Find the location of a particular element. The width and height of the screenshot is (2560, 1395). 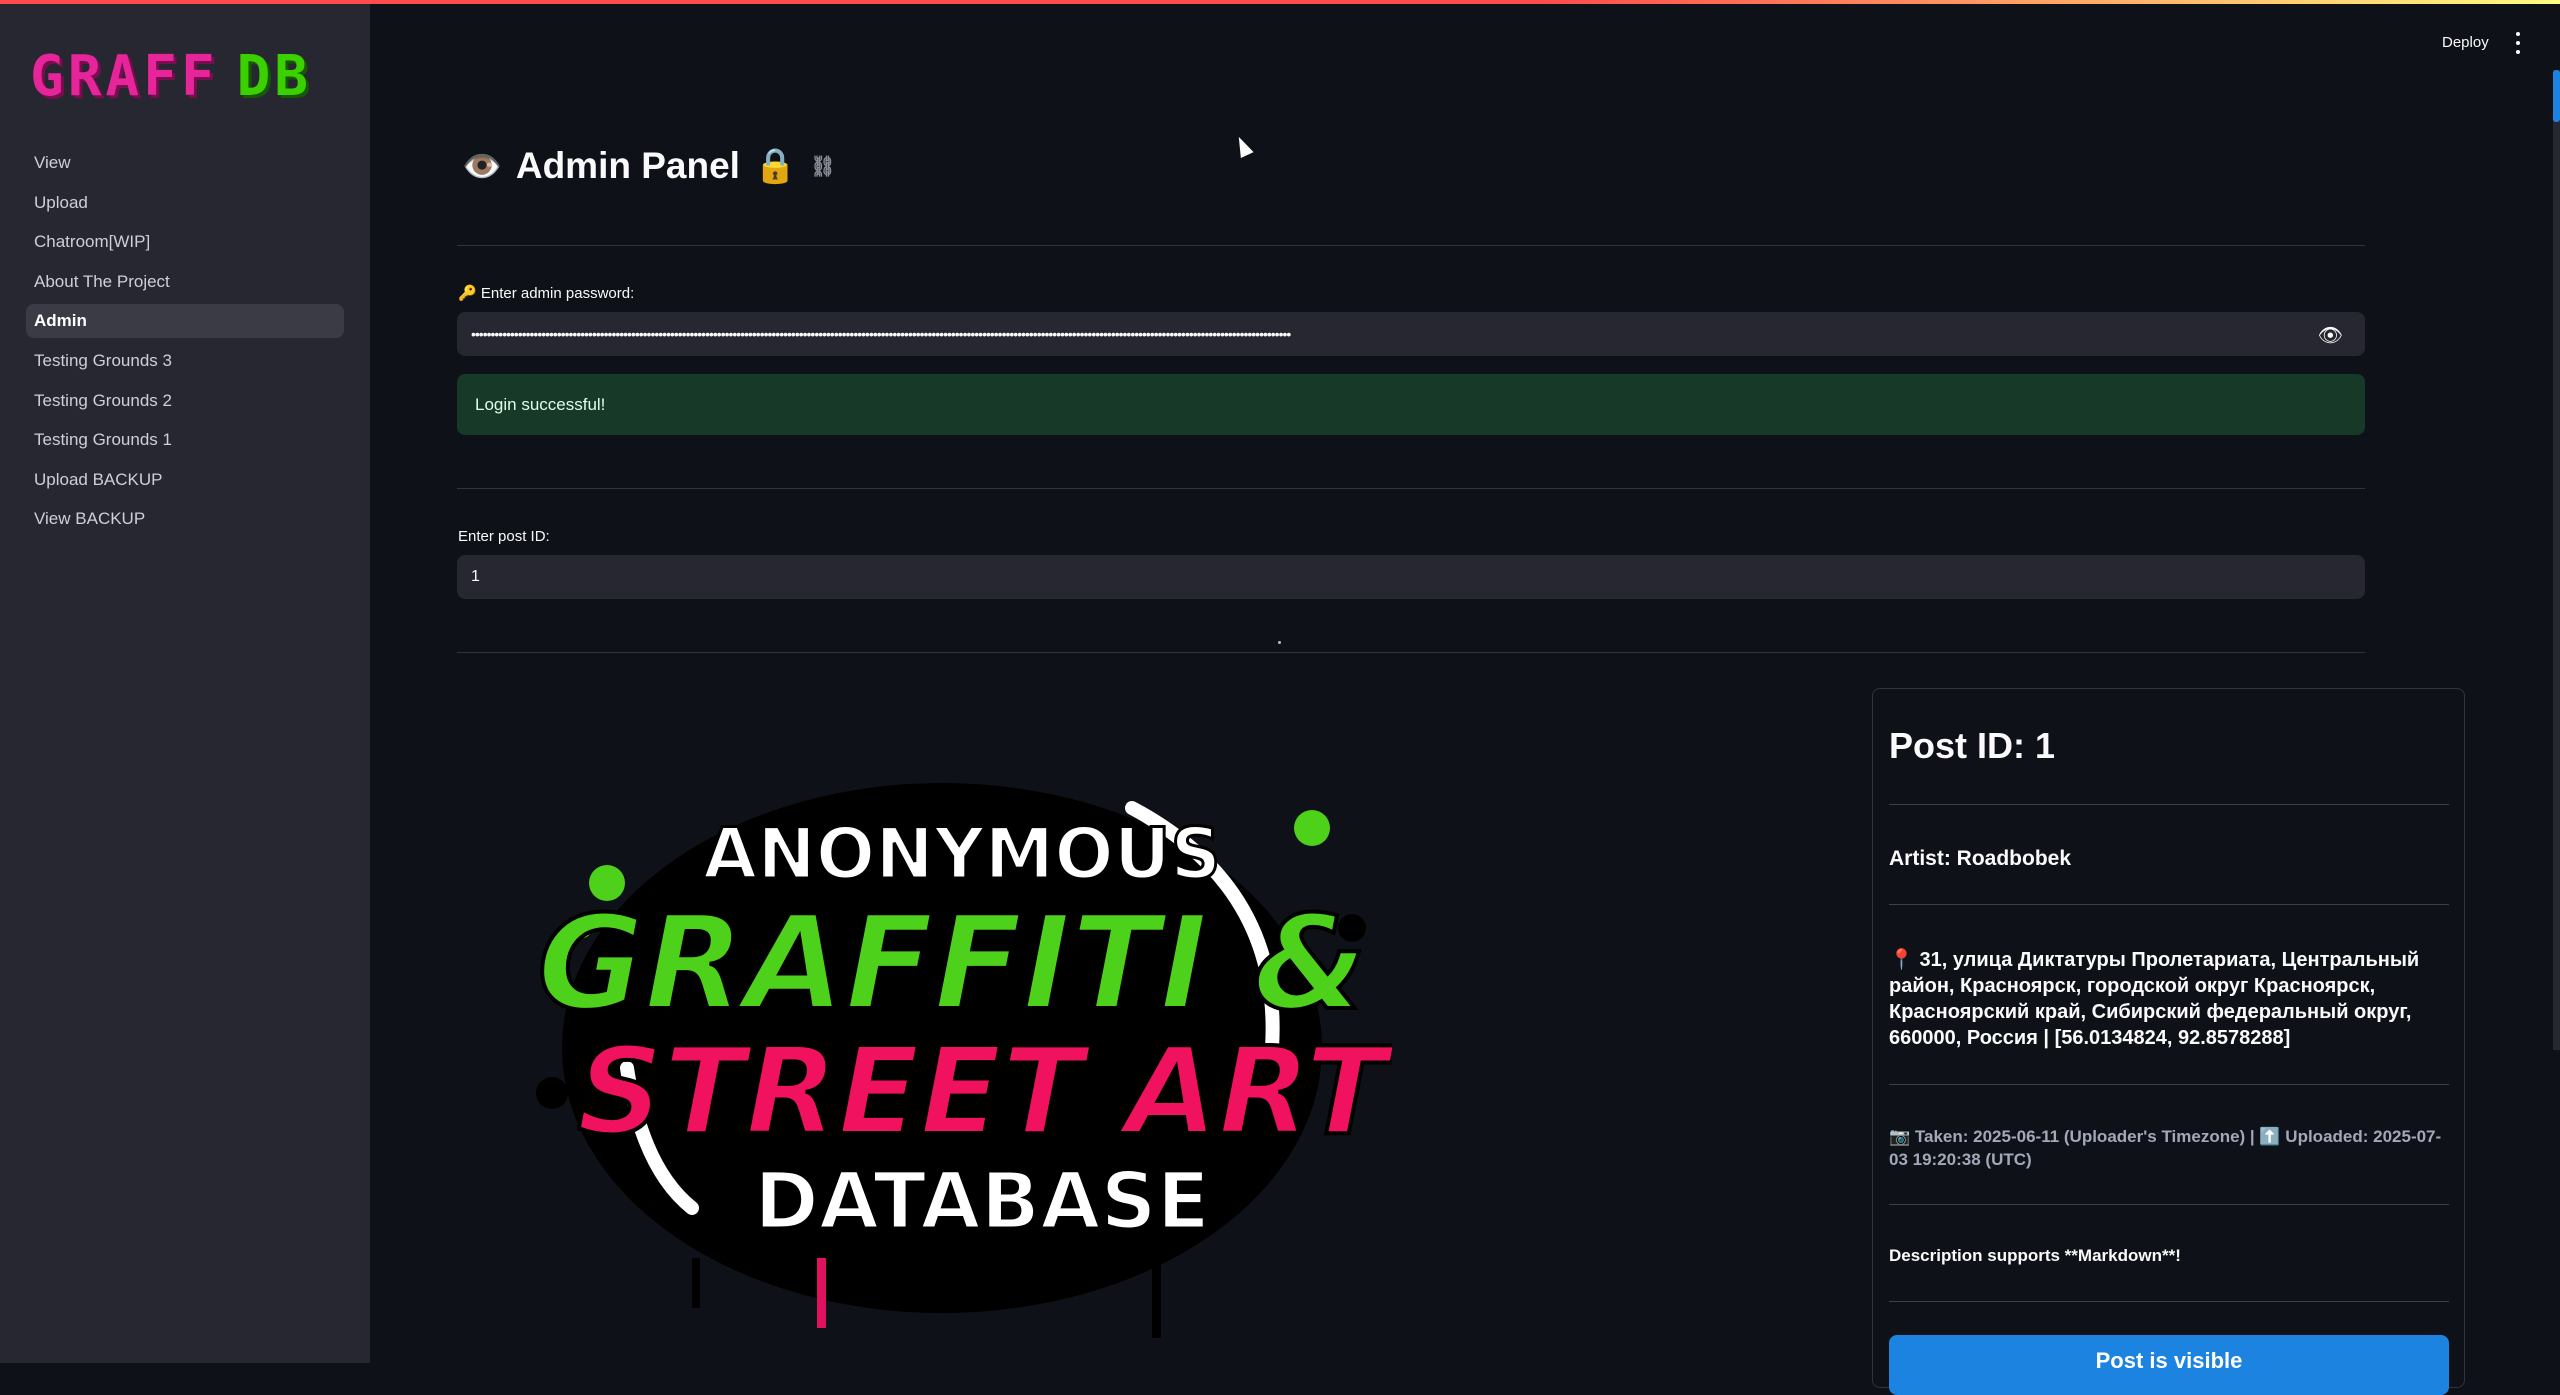

sidebar-item-view-backup: View BACKUP is located at coordinates (185, 519).